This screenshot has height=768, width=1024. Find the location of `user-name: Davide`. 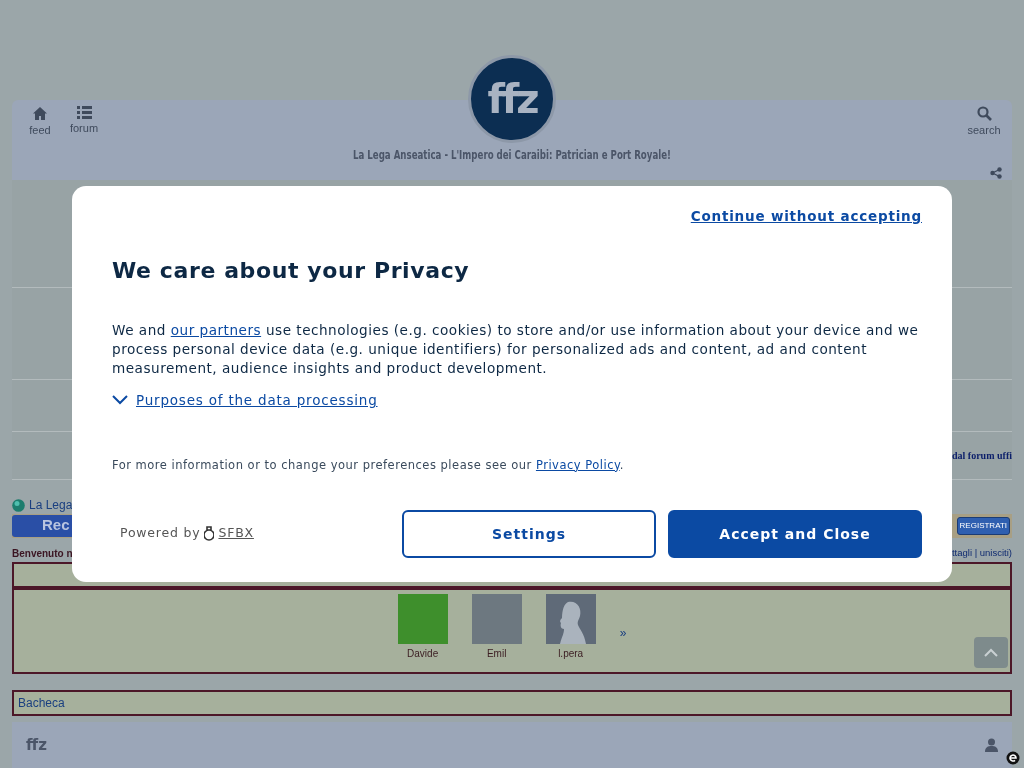

user-name: Davide is located at coordinates (423, 653).